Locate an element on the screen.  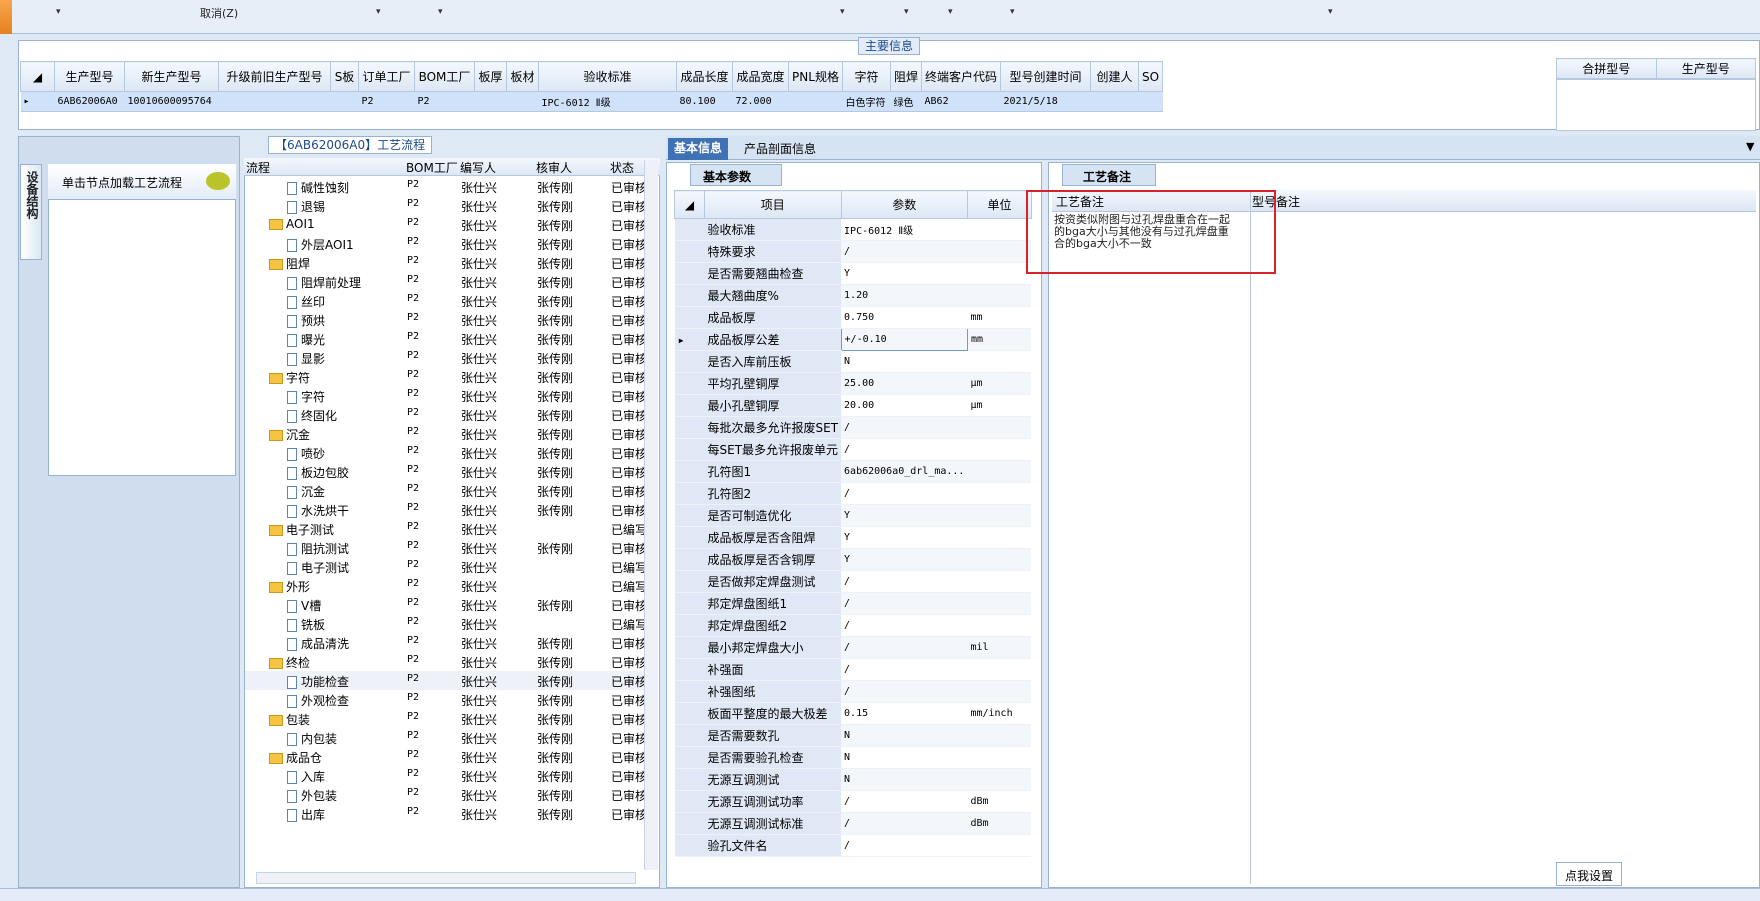
param-row: ▸ 成品板厚公差 +/-0.10 mm is located at coordinates (853, 339).